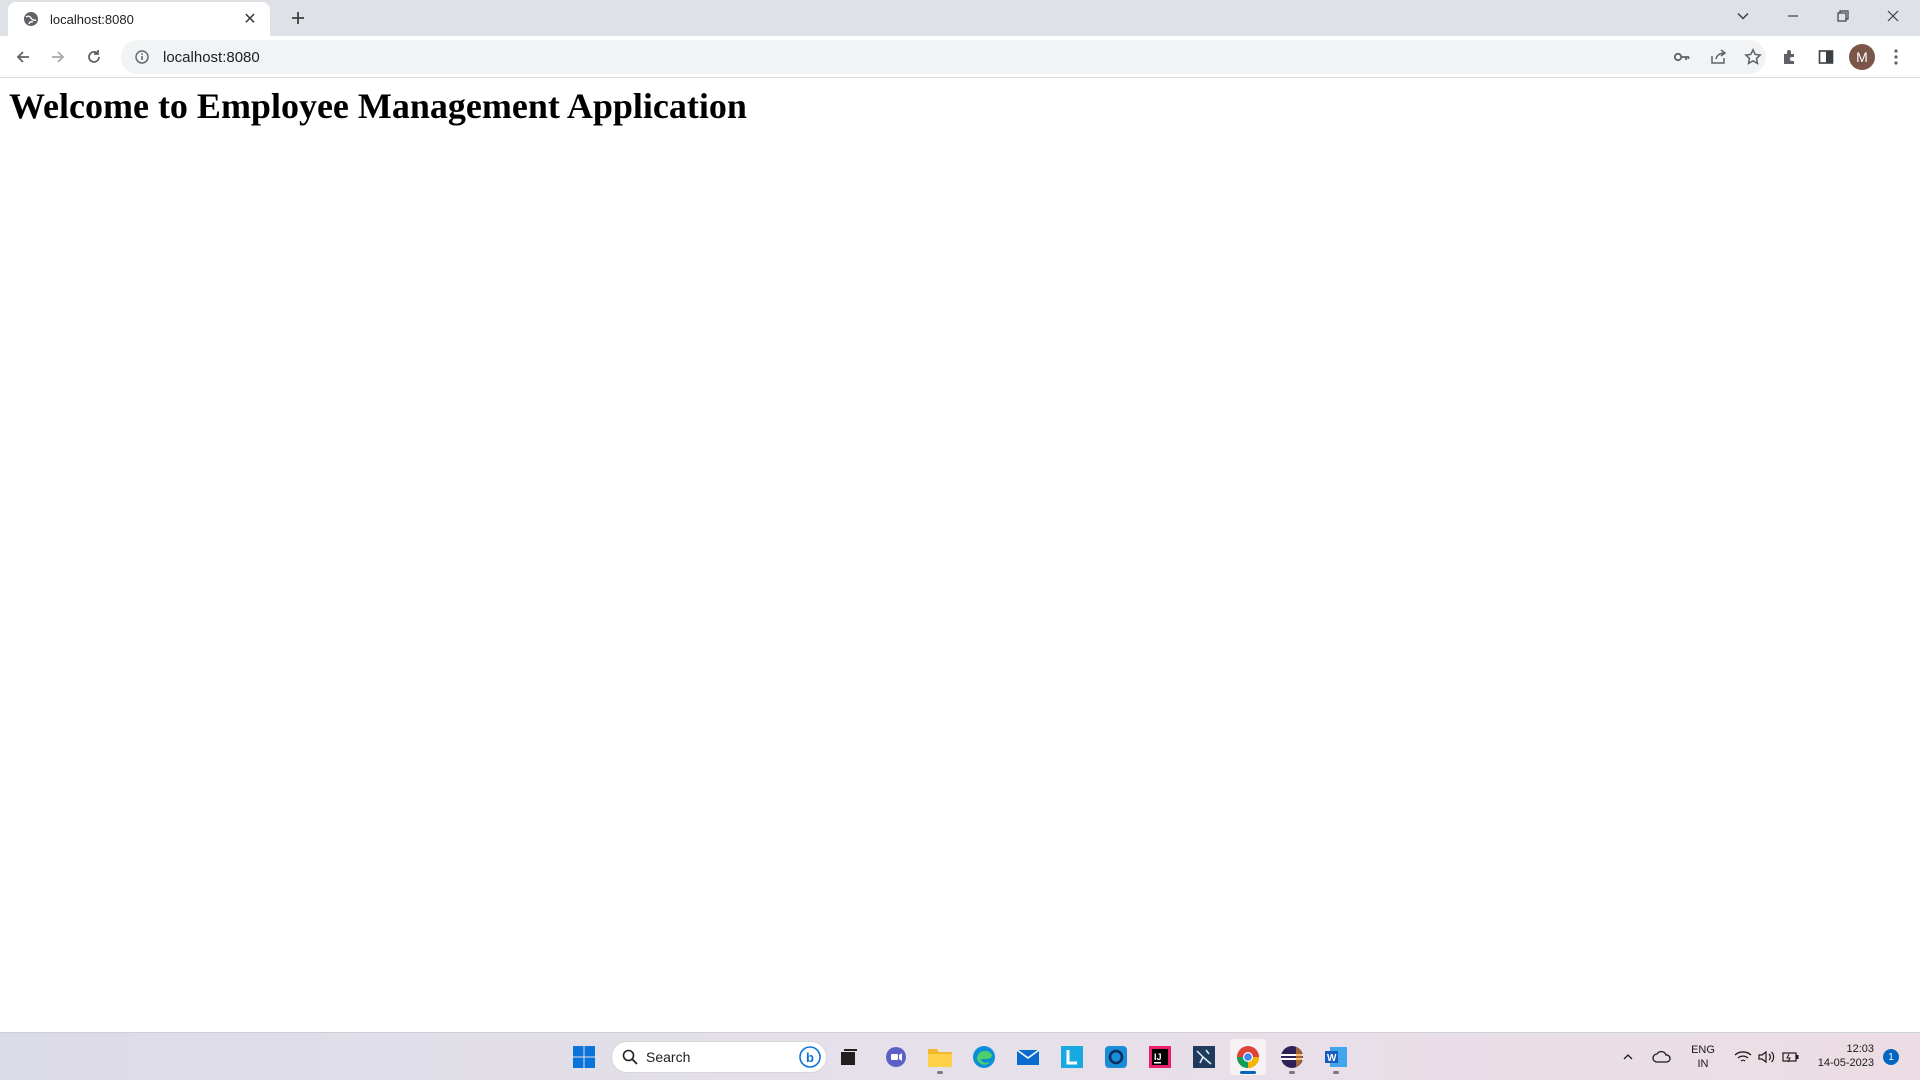  Describe the element at coordinates (1703, 1064) in the screenshot. I see `region-code: IN` at that location.